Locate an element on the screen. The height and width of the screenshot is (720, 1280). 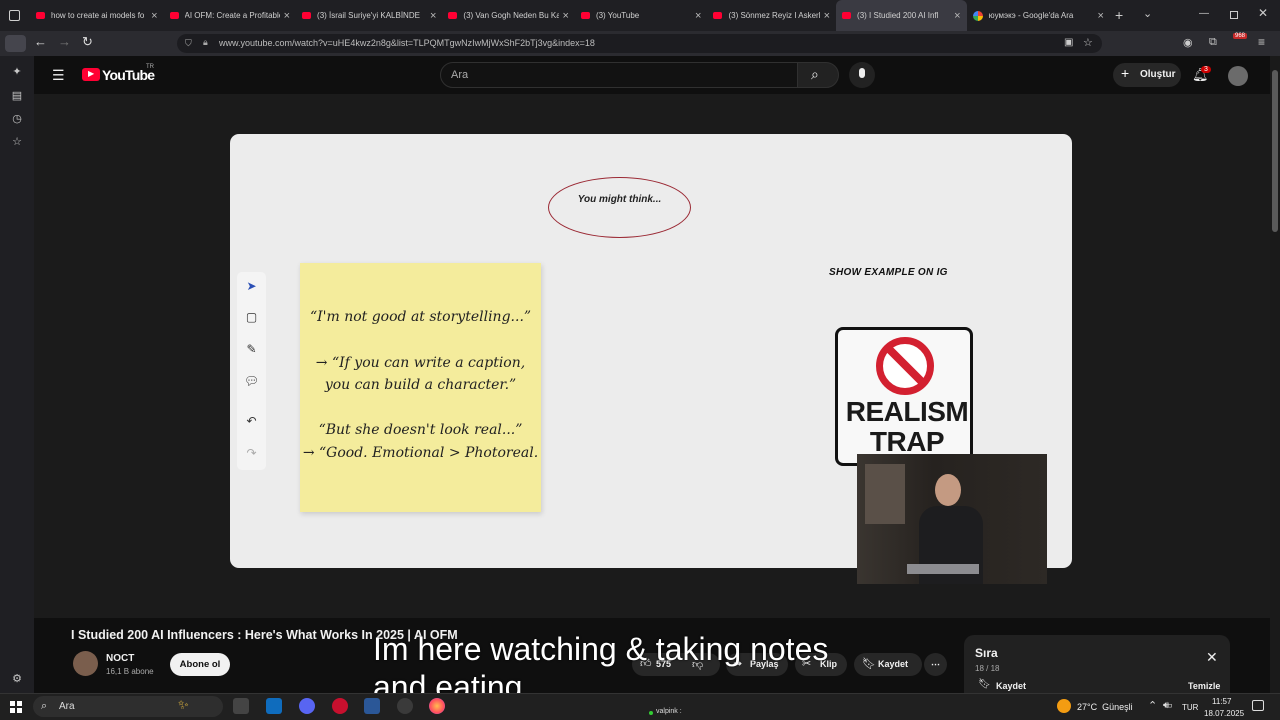
redo-icon: ↷ is located at coordinates (251, 453).